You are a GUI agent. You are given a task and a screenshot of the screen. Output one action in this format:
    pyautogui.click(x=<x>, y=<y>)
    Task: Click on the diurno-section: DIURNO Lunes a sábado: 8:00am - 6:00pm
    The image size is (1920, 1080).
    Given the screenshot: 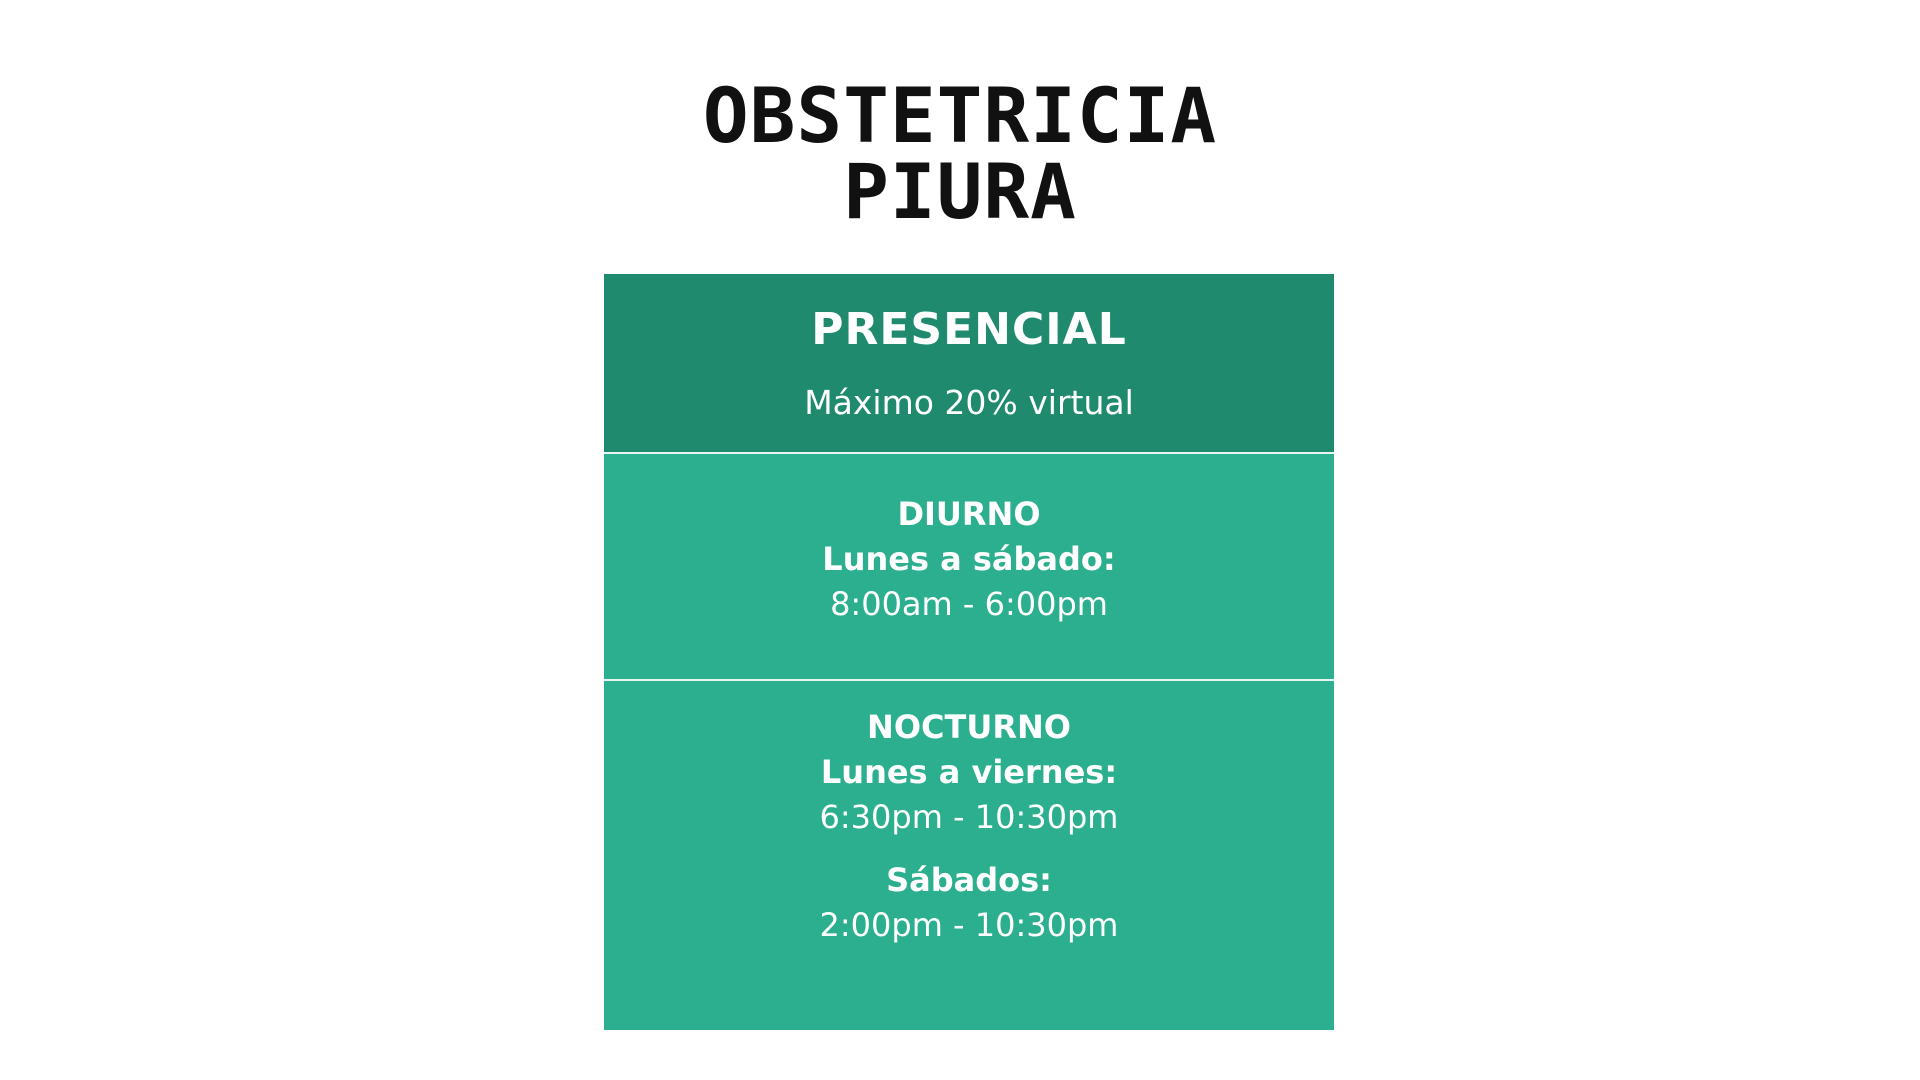 What is the action you would take?
    pyautogui.click(x=969, y=566)
    